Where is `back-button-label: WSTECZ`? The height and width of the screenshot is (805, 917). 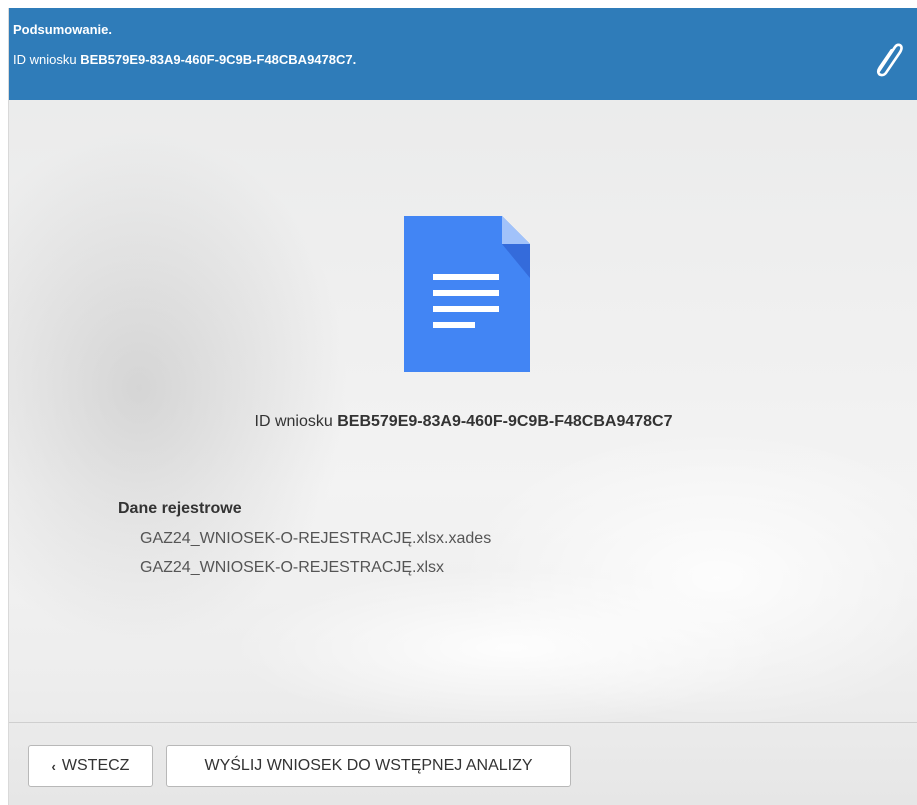
back-button-label: WSTECZ is located at coordinates (95, 765).